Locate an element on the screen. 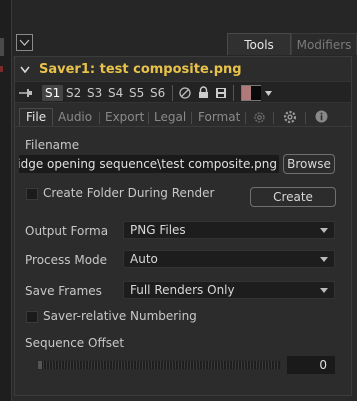 This screenshot has width=357, height=401. settings-outline-icon is located at coordinates (259, 117).